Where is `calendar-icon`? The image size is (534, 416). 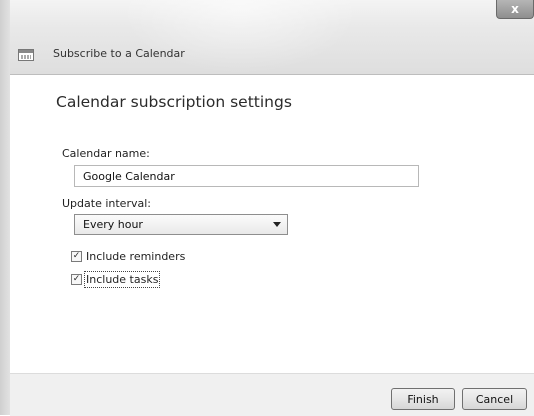
calendar-icon is located at coordinates (26, 55).